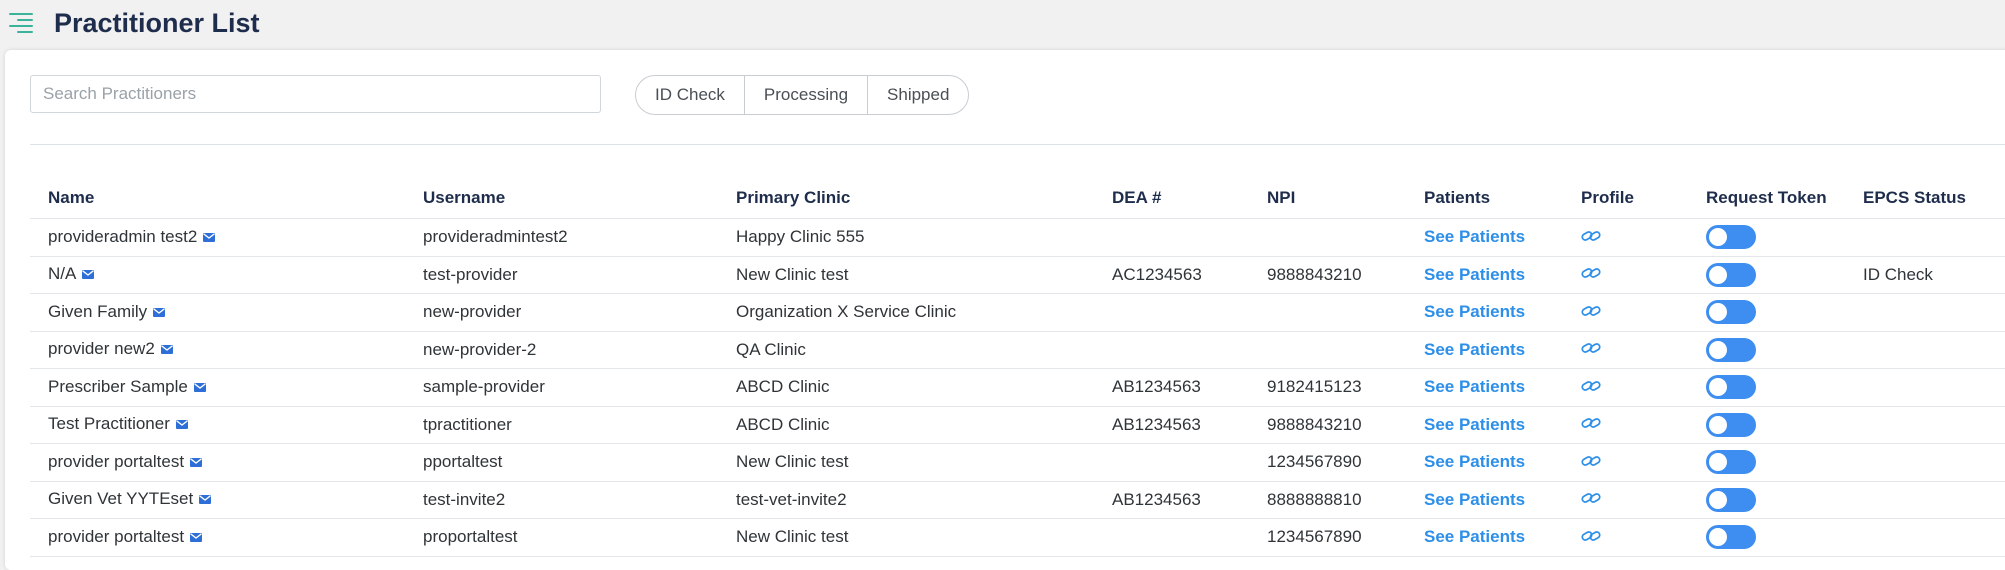 The width and height of the screenshot is (2005, 570). Describe the element at coordinates (561, 425) in the screenshot. I see `cell-username: tpractitioner` at that location.